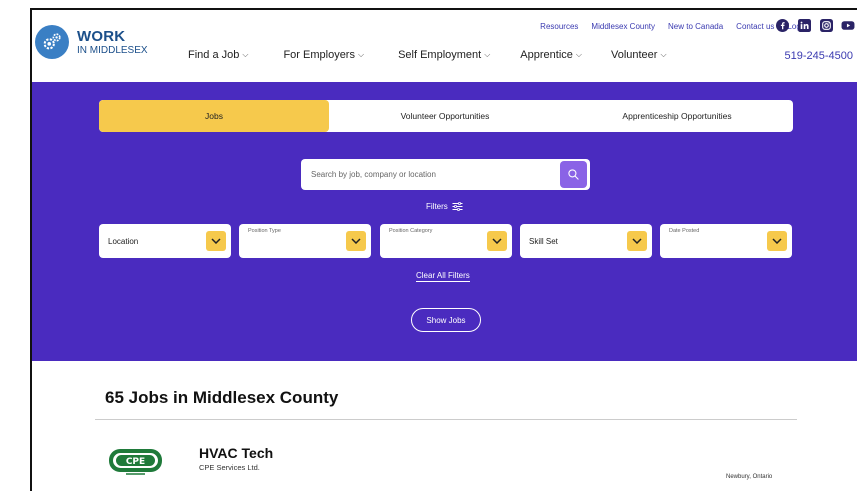 The height and width of the screenshot is (491, 857). I want to click on instagram-icon, so click(826, 25).